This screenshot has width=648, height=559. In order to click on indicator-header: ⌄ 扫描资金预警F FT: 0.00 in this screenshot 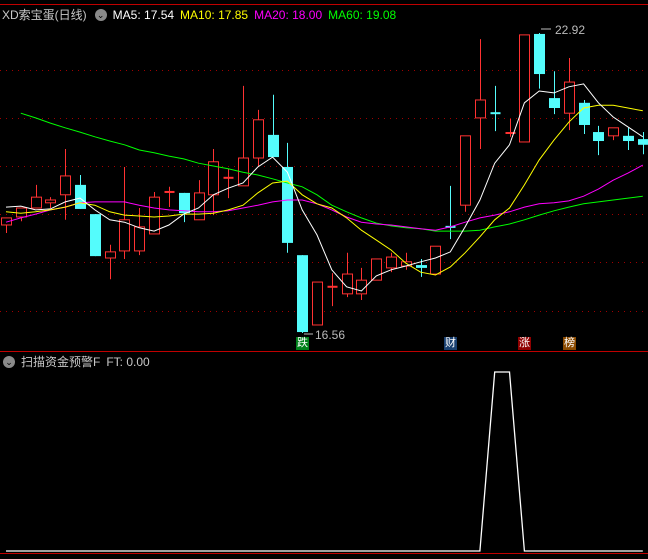, I will do `click(76, 361)`.